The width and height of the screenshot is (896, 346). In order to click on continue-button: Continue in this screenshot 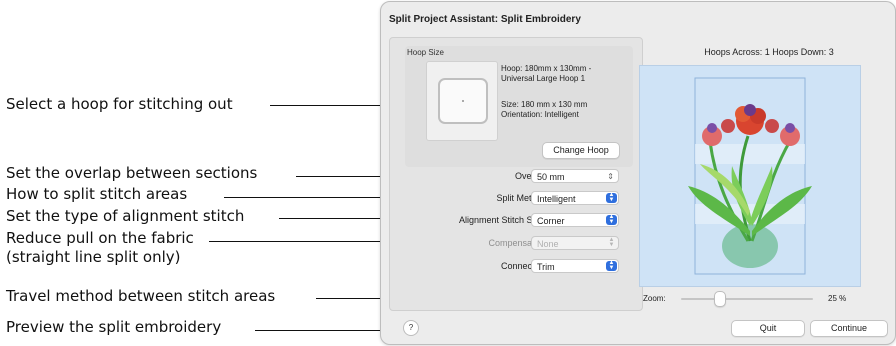, I will do `click(849, 328)`.